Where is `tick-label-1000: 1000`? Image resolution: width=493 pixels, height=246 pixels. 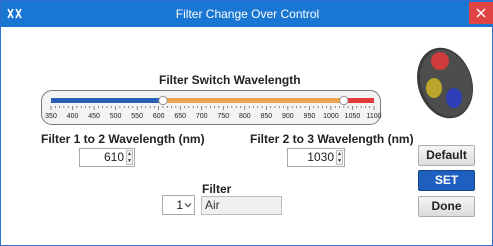
tick-label-1000: 1000 is located at coordinates (331, 116).